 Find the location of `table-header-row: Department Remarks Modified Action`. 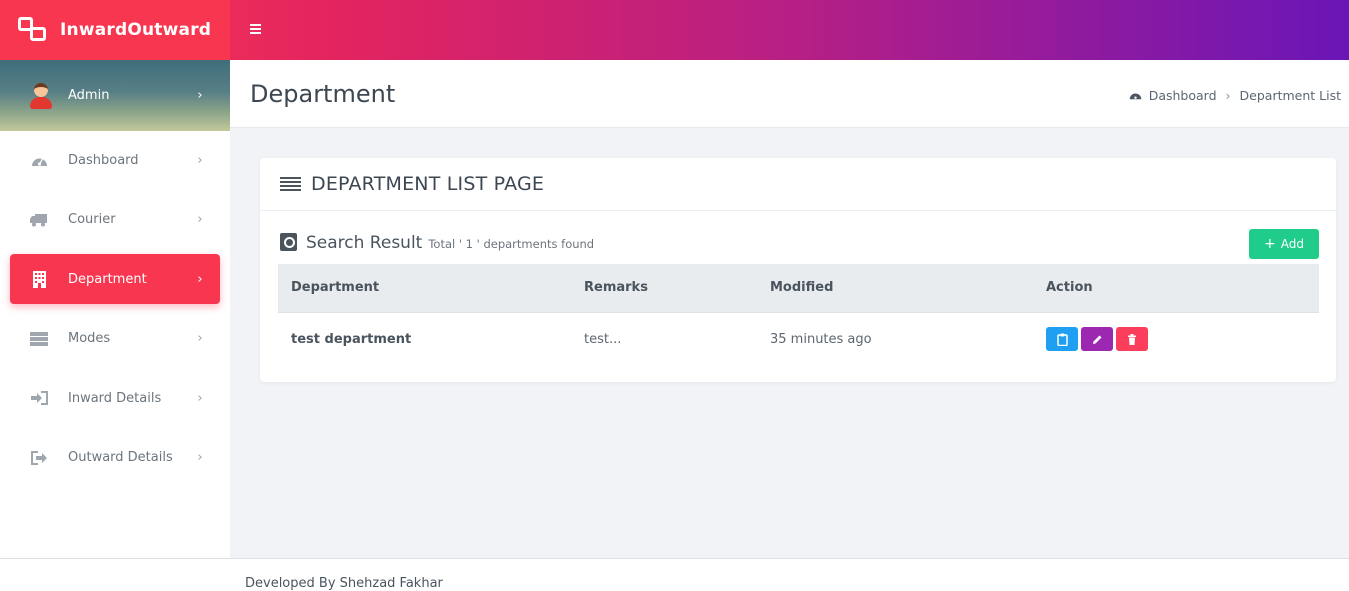

table-header-row: Department Remarks Modified Action is located at coordinates (798, 288).